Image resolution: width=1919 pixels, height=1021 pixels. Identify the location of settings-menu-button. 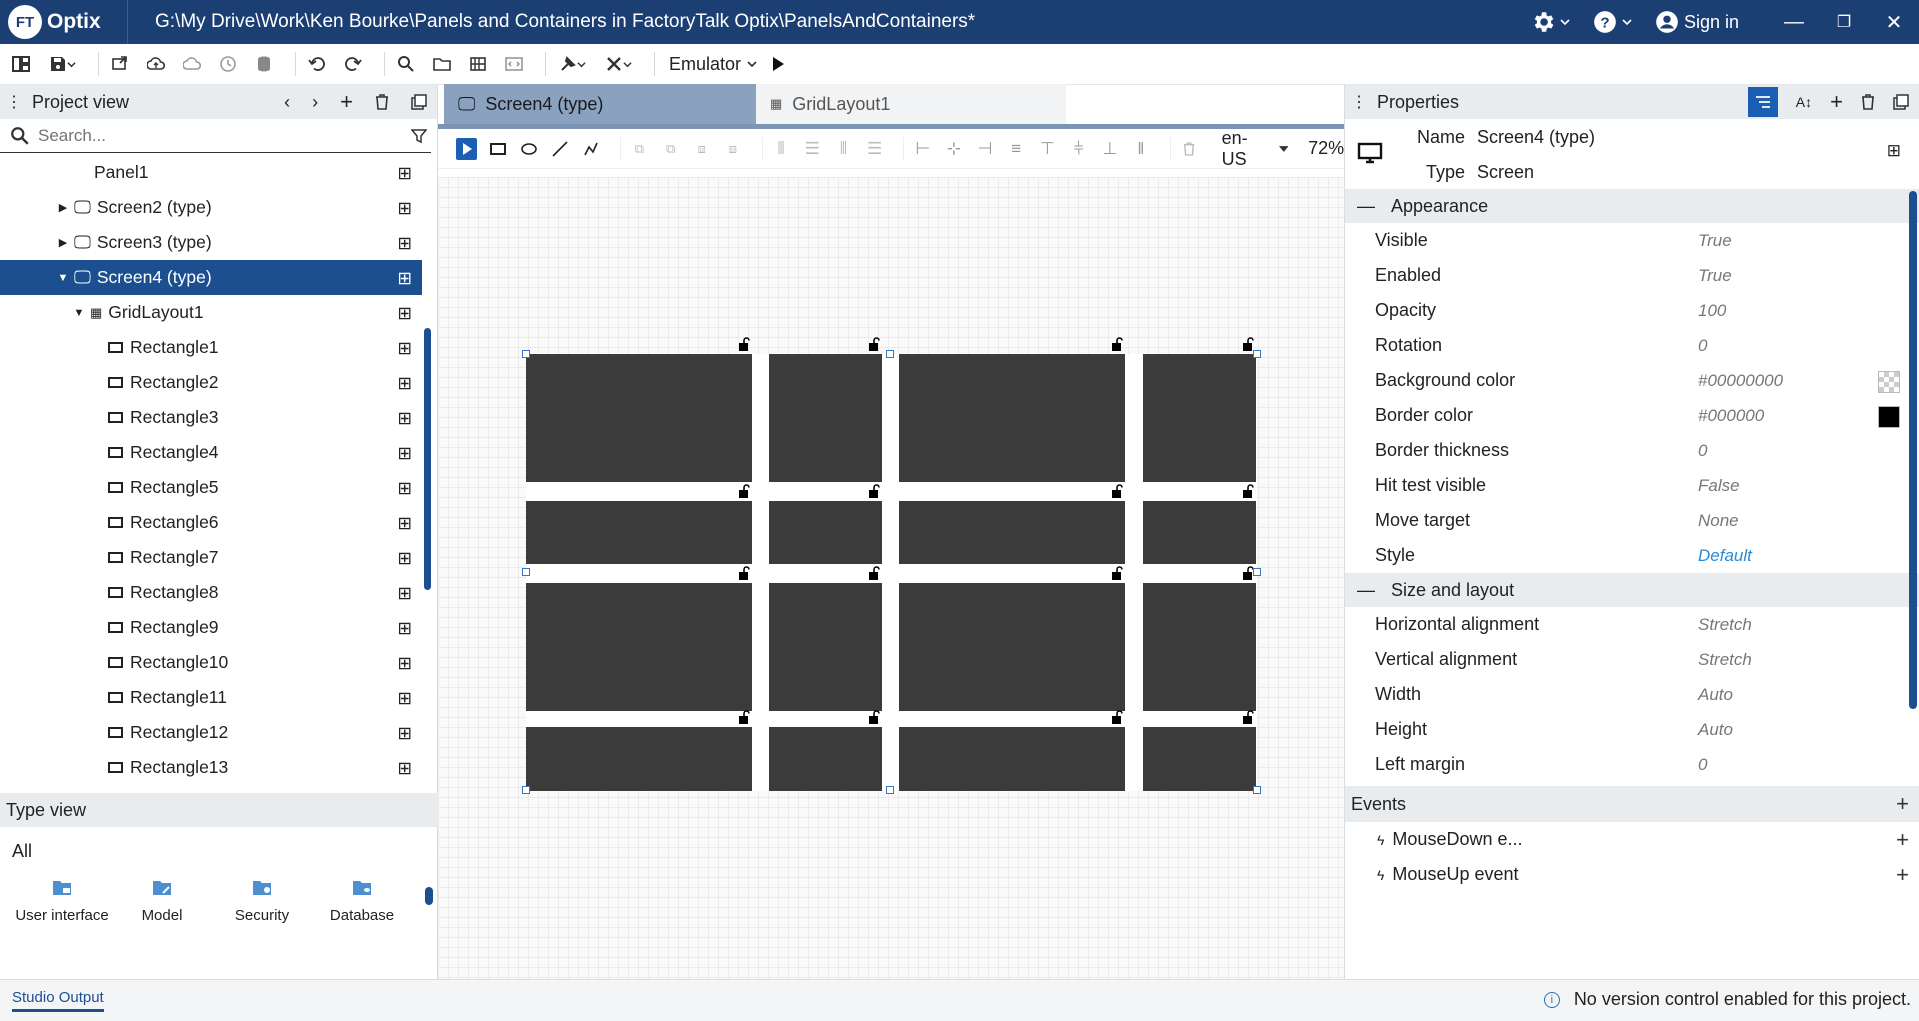
(1550, 22).